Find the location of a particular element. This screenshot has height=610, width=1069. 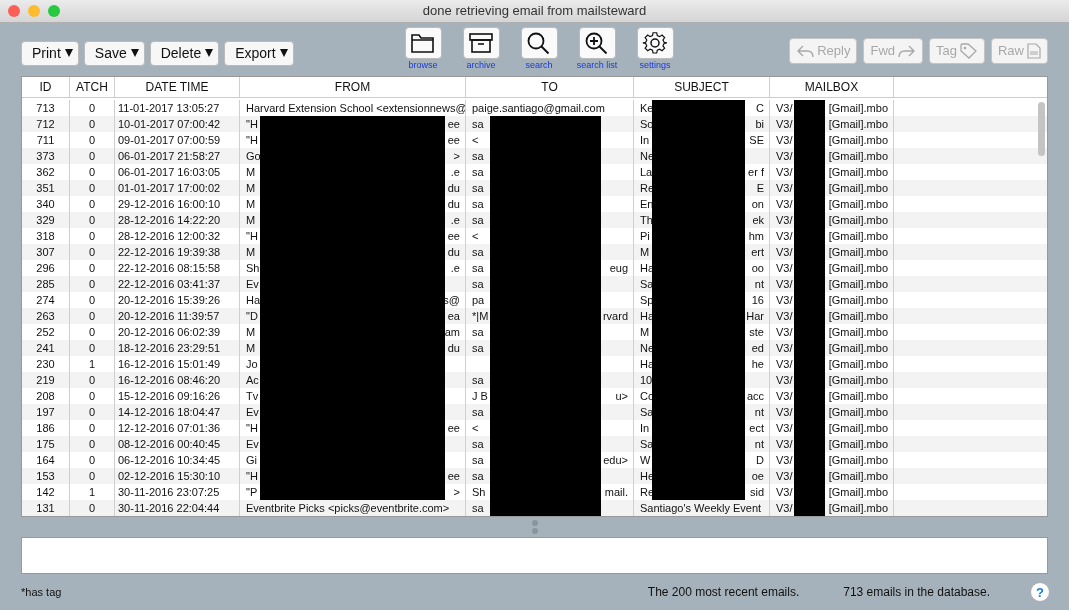

table-cell-text: am is located at coordinates (452, 333).